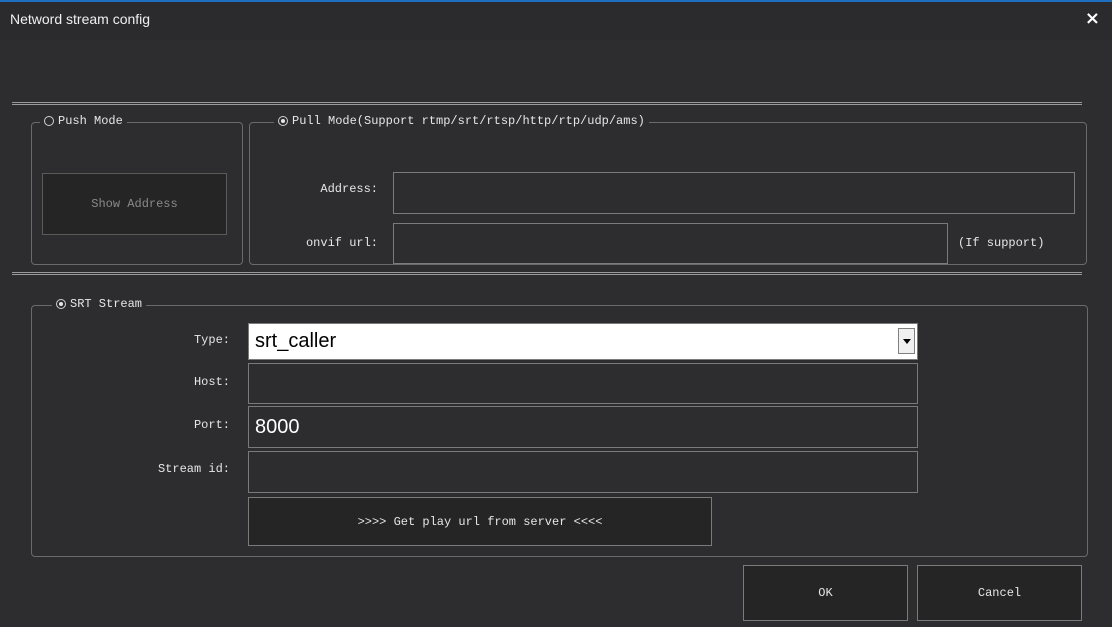  What do you see at coordinates (134, 204) in the screenshot?
I see `show-address-button: Show Address` at bounding box center [134, 204].